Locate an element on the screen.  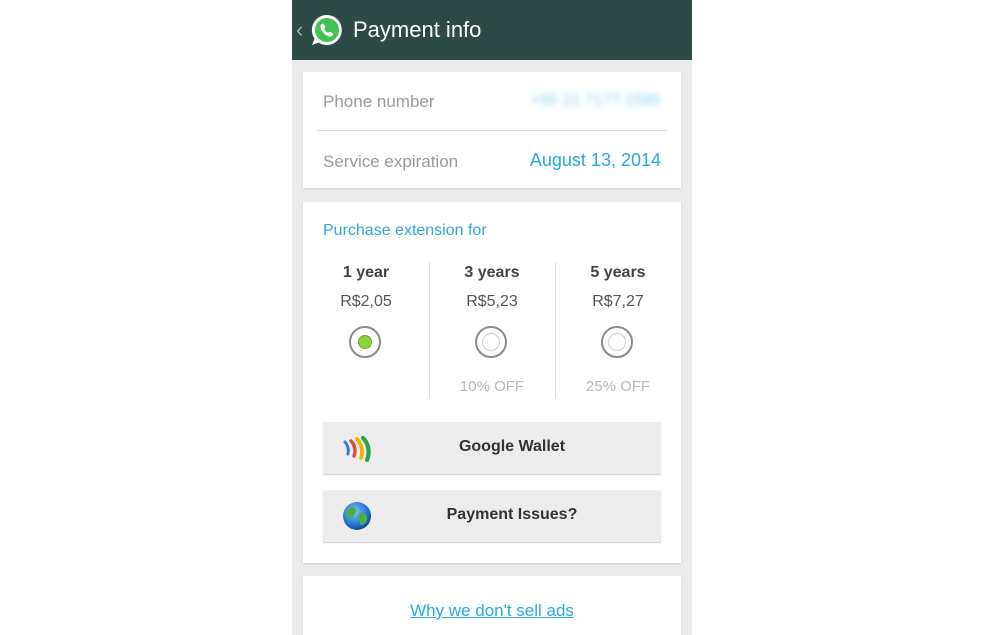
purchase-heading: Purchase extension for is located at coordinates (405, 230).